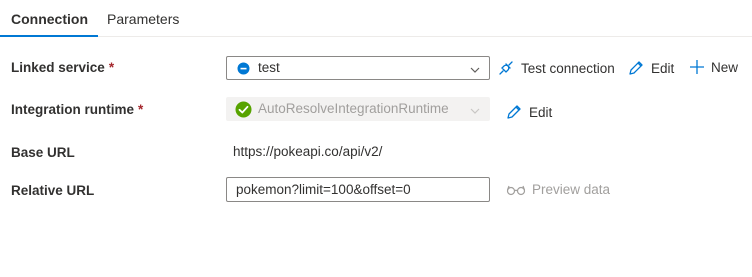  I want to click on active-tab-indicator, so click(49, 36).